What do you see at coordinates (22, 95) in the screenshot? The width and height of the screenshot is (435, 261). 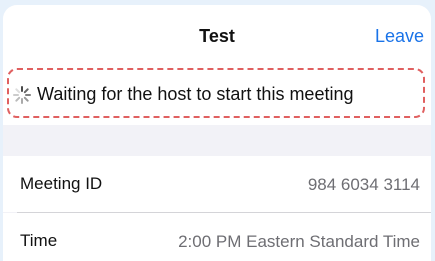 I see `spinner-icon` at bounding box center [22, 95].